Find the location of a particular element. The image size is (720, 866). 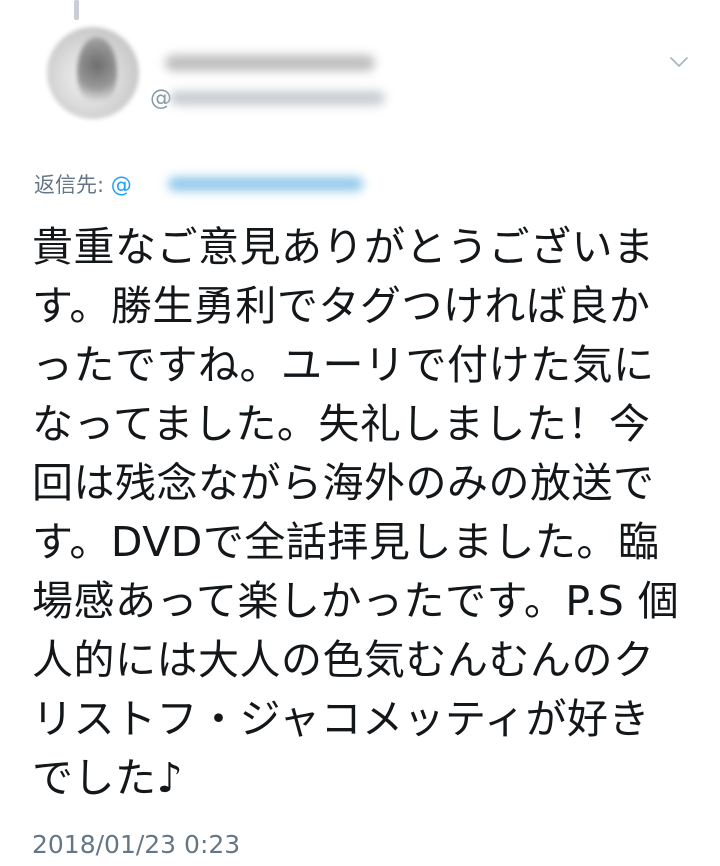

tweet-text-line: リストフ・ジャコメッティが好き is located at coordinates (341, 719).